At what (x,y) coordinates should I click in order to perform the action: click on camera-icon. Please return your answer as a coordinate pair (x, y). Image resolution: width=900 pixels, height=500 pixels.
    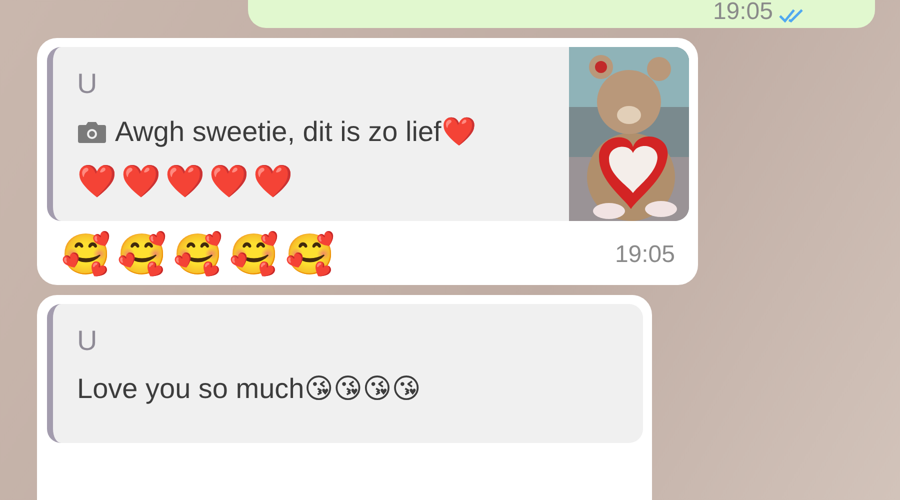
    Looking at the image, I should click on (92, 132).